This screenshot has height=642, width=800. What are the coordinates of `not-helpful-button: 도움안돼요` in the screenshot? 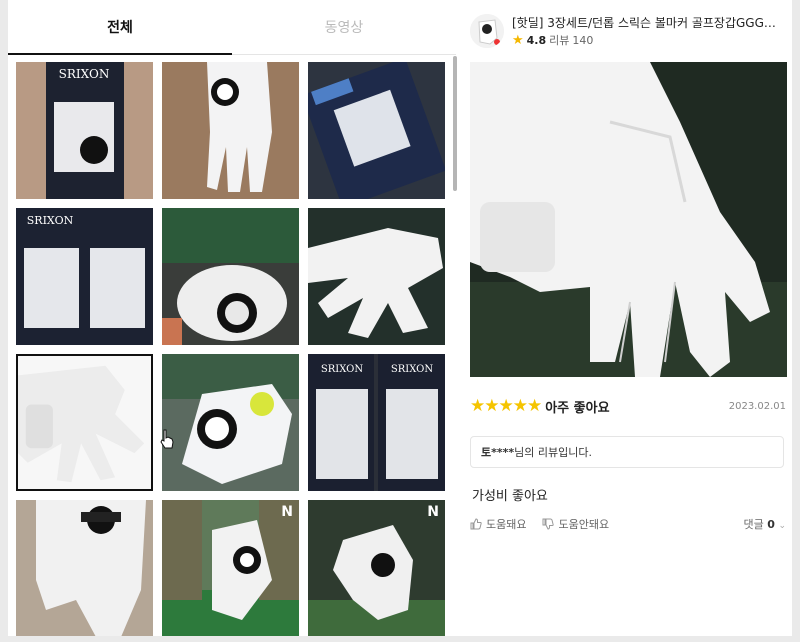 It's located at (575, 524).